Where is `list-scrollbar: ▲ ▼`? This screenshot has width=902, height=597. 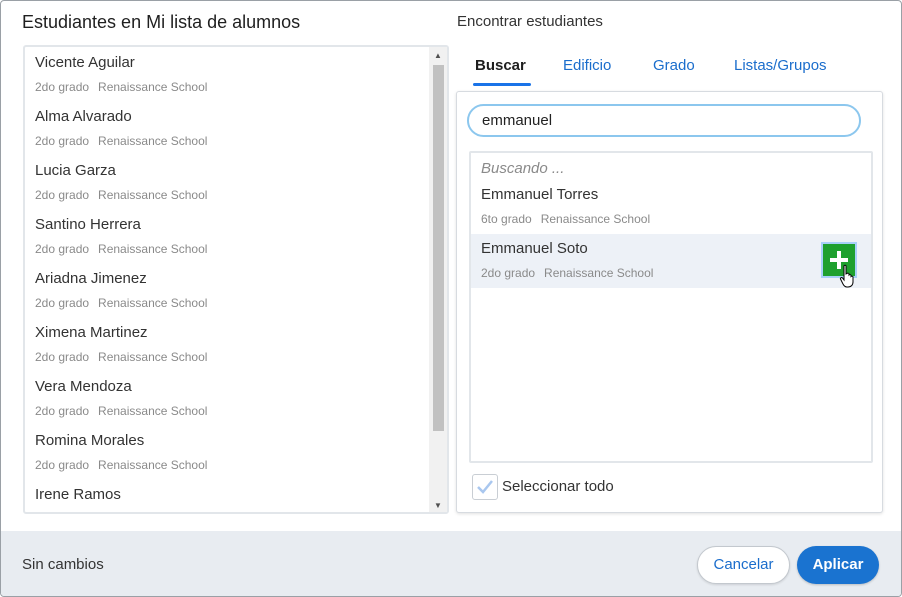 list-scrollbar: ▲ ▼ is located at coordinates (438, 279).